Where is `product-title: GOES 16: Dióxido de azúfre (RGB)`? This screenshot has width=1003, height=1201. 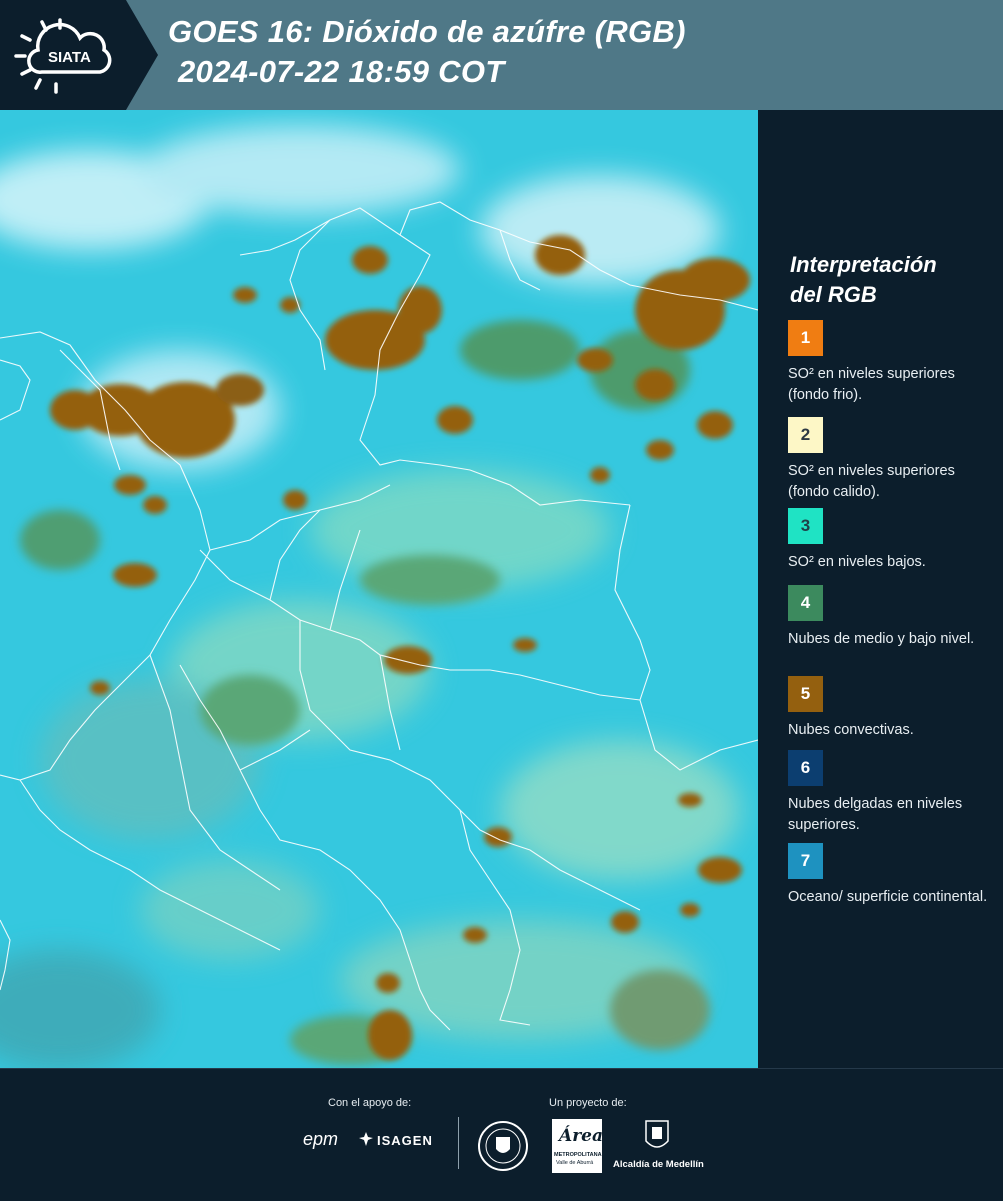 product-title: GOES 16: Dióxido de azúfre (RGB) is located at coordinates (427, 31).